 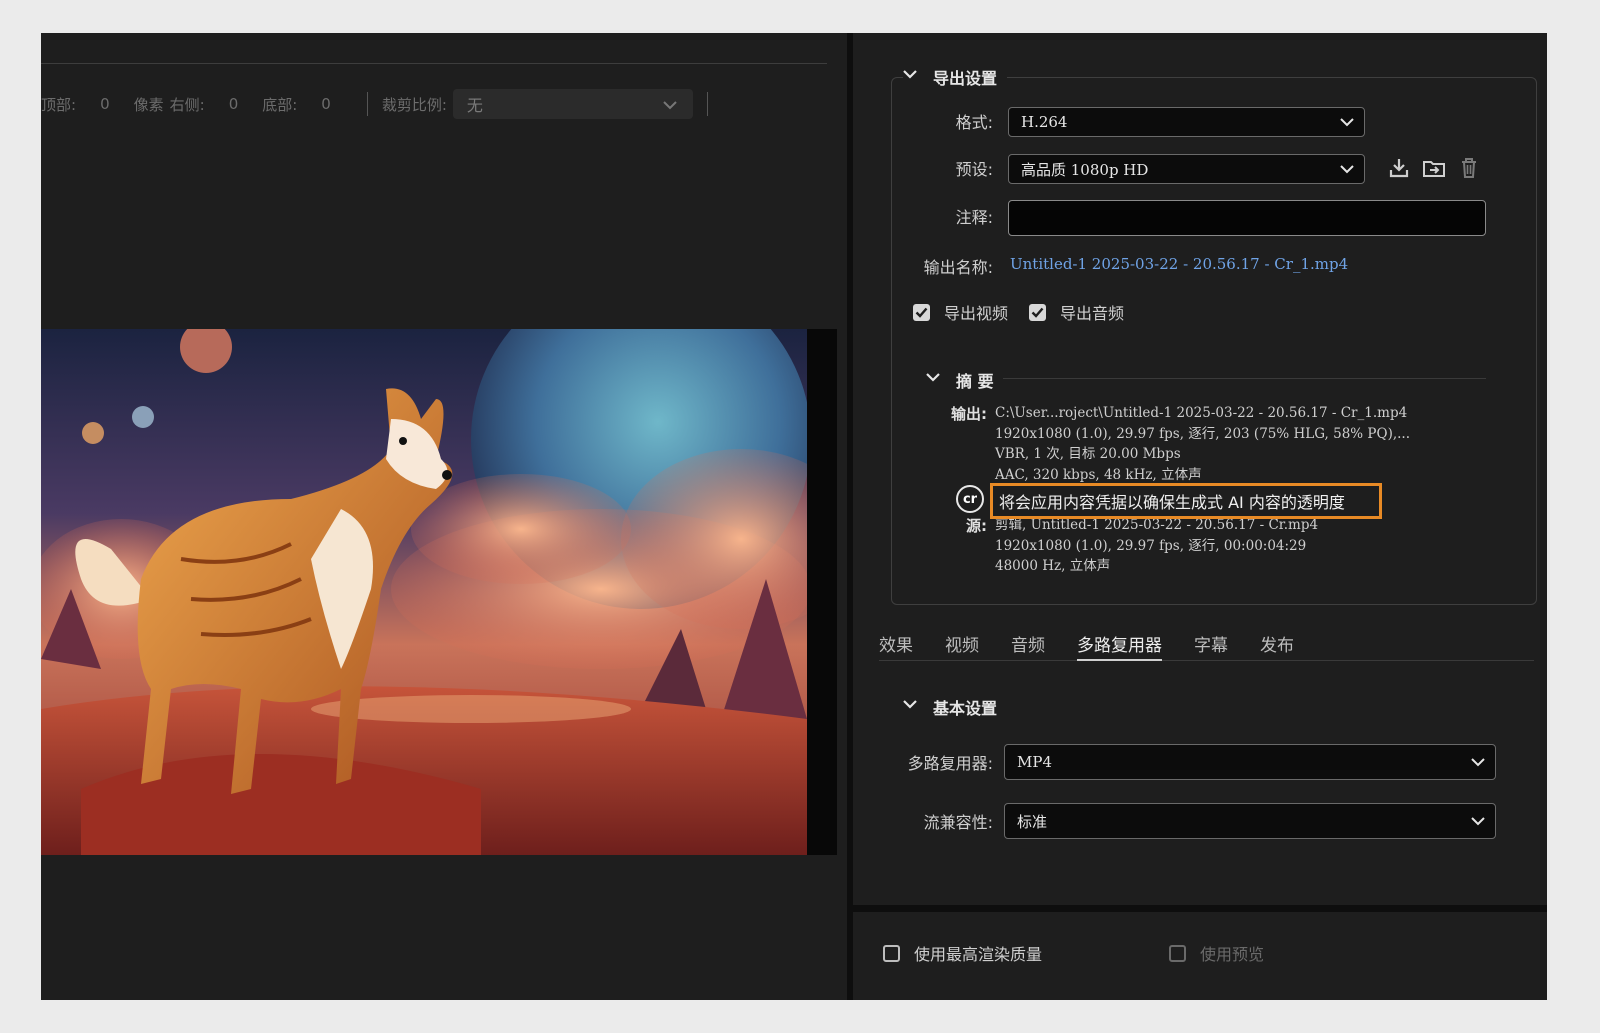 What do you see at coordinates (1119, 644) in the screenshot?
I see `tab-multiplexer: 多路复用器` at bounding box center [1119, 644].